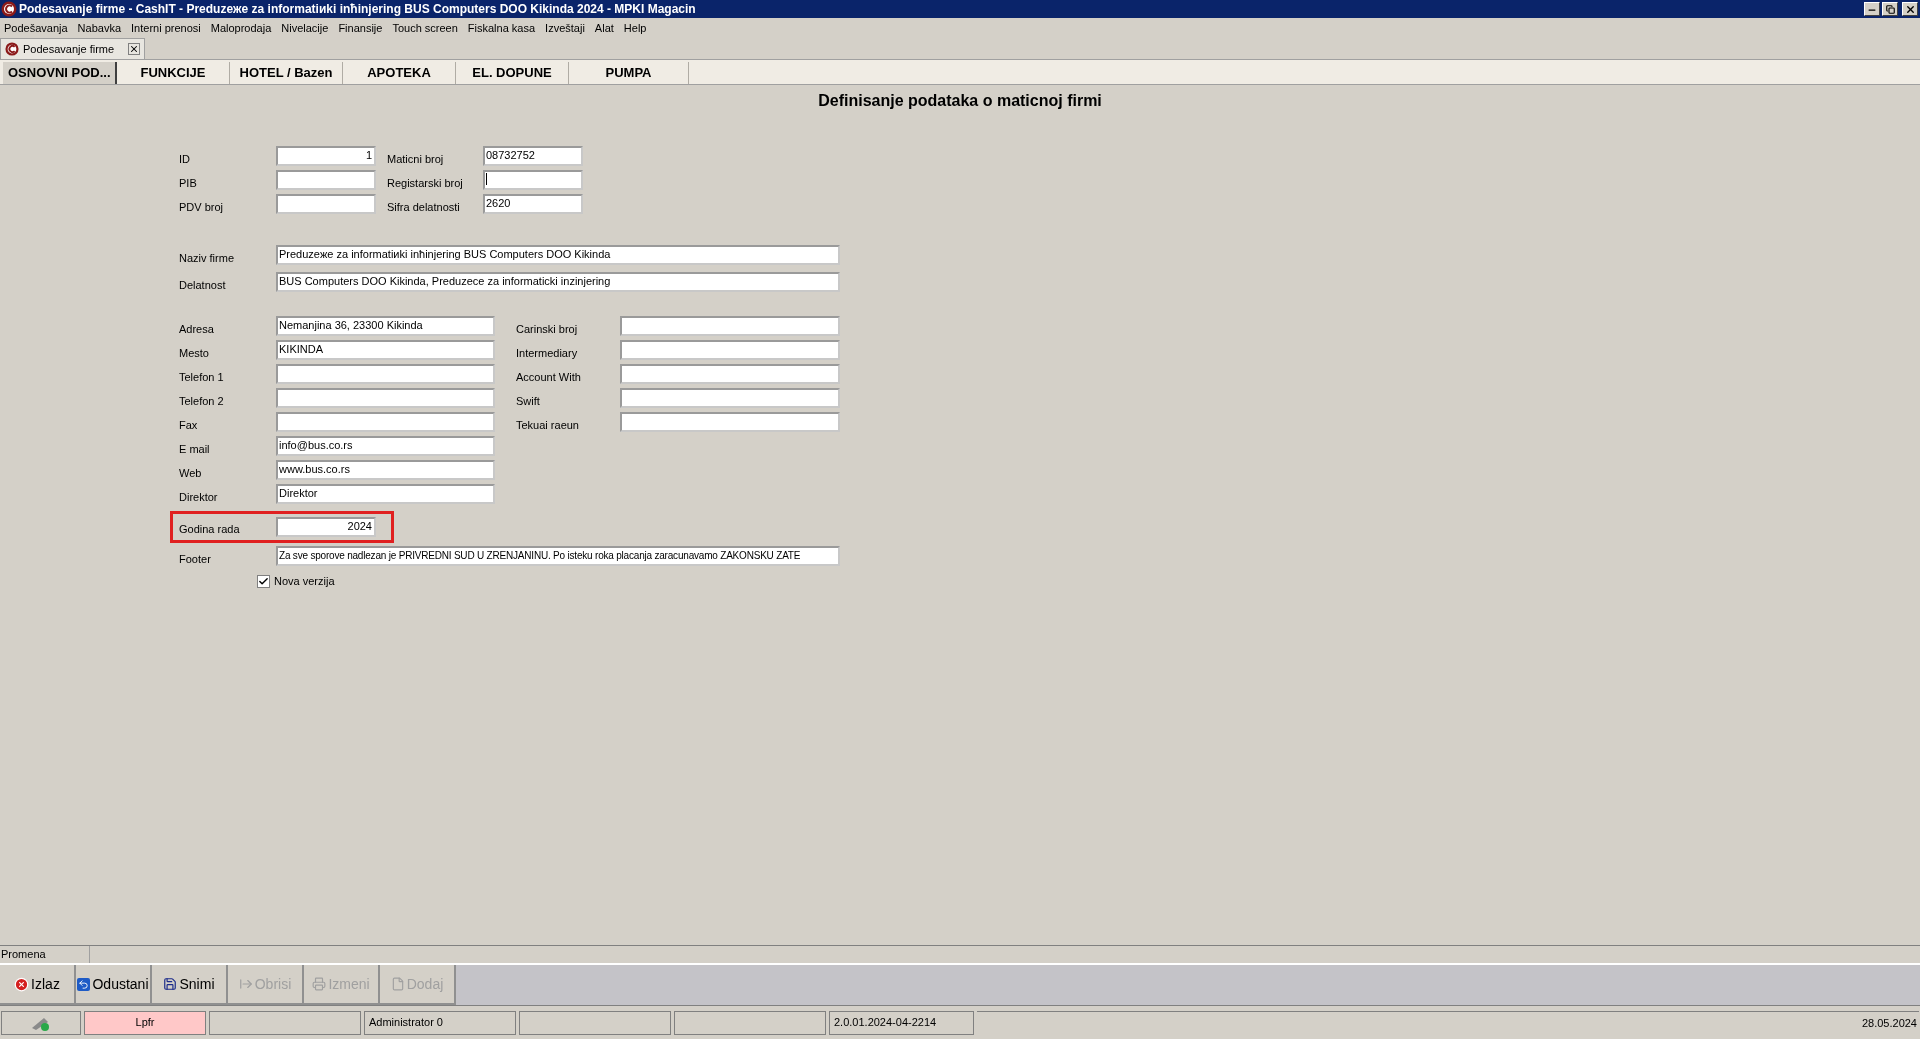 Image resolution: width=1920 pixels, height=1039 pixels. Describe the element at coordinates (397, 984) in the screenshot. I see `file-icon` at that location.